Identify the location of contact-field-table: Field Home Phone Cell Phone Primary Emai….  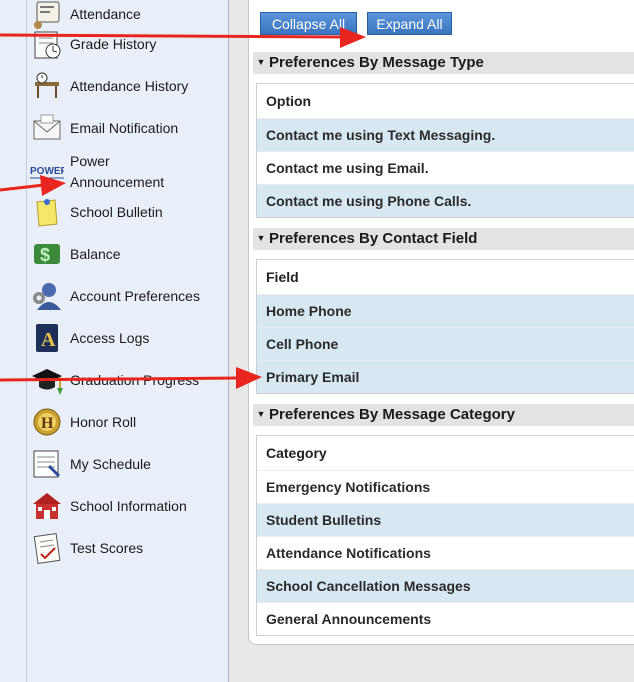
(445, 326).